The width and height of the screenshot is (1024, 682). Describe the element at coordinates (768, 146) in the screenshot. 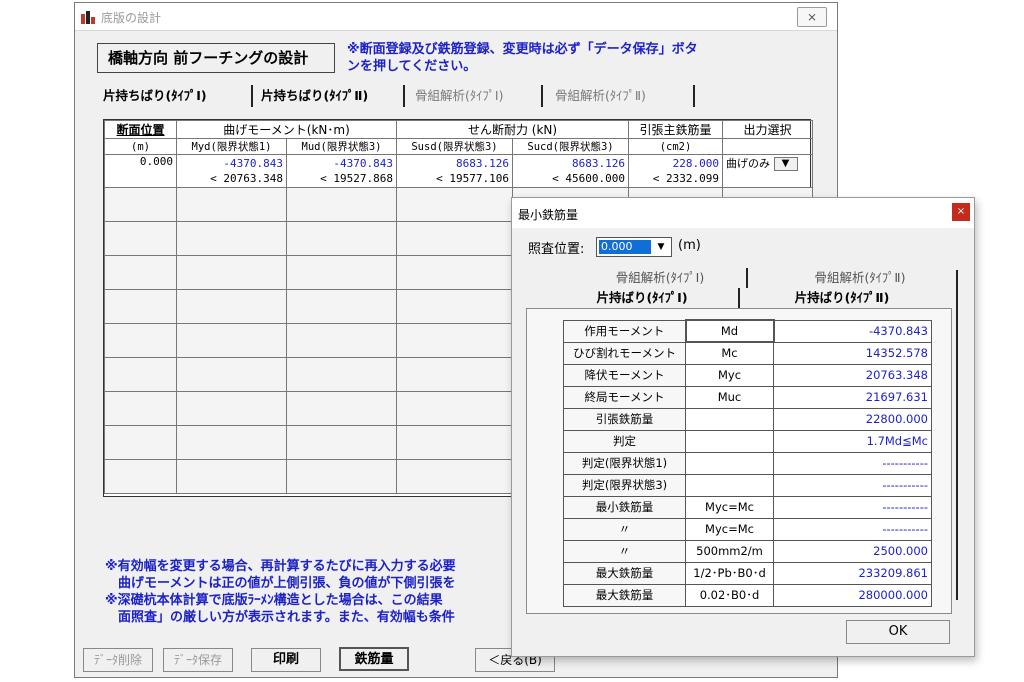

I see `subheader-blank` at that location.